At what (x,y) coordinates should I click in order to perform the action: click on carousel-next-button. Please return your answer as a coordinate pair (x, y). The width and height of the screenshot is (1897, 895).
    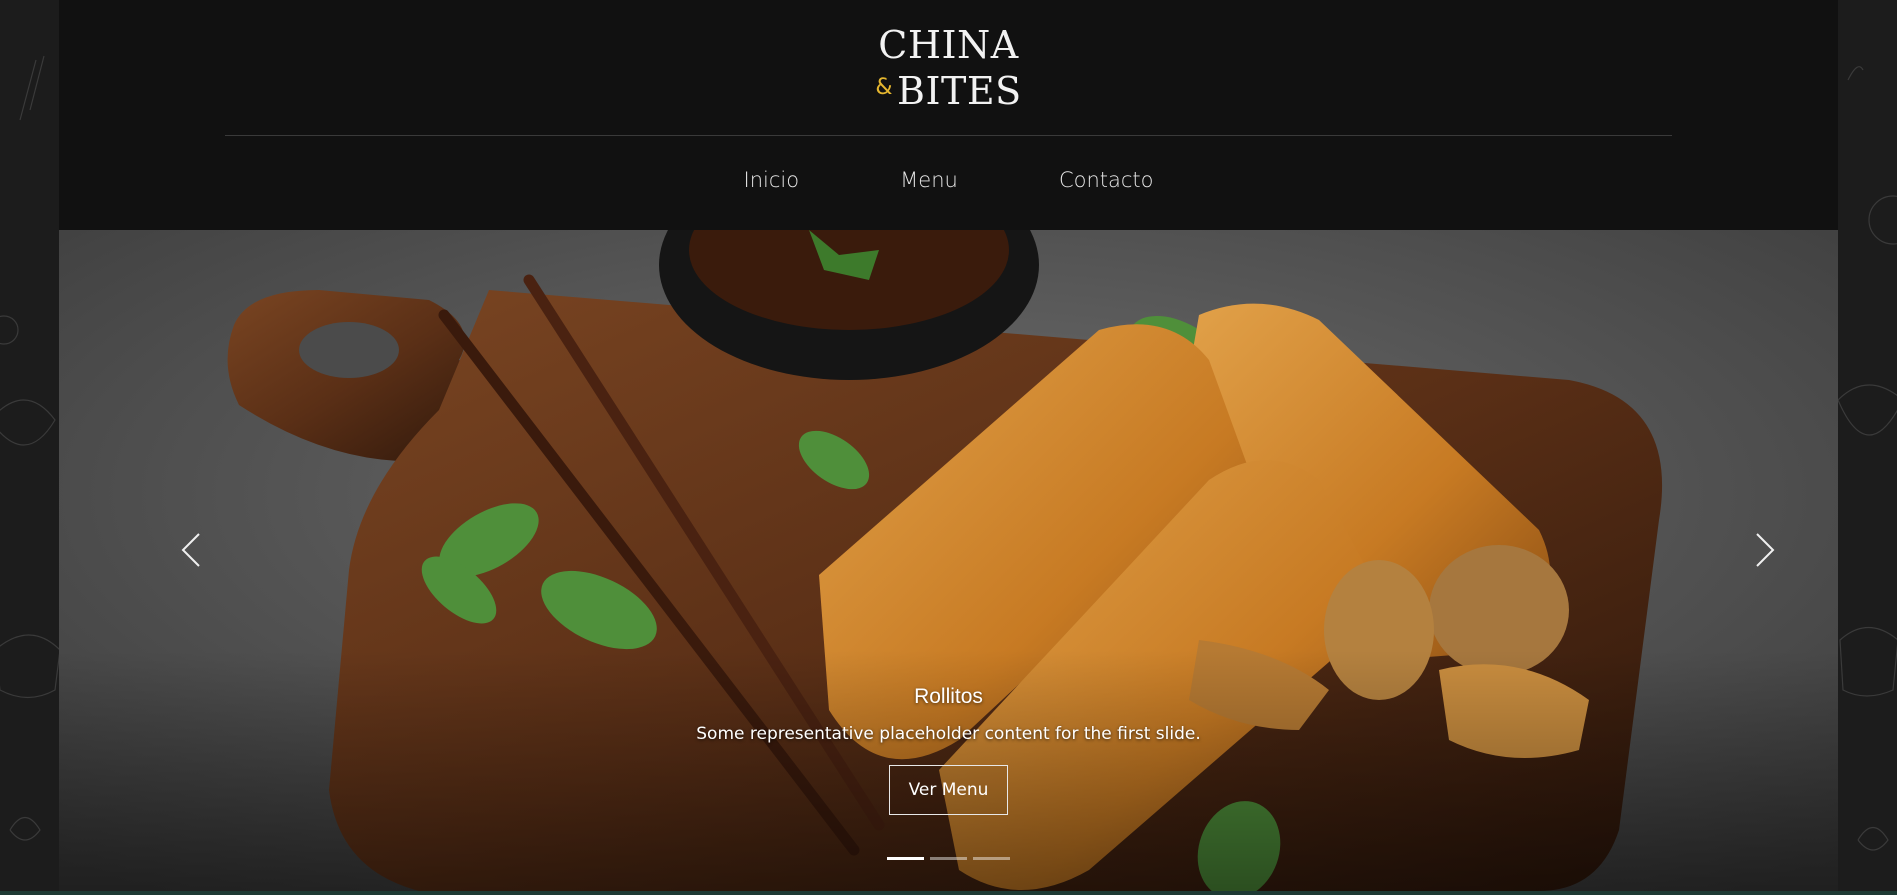
    Looking at the image, I should click on (1764, 550).